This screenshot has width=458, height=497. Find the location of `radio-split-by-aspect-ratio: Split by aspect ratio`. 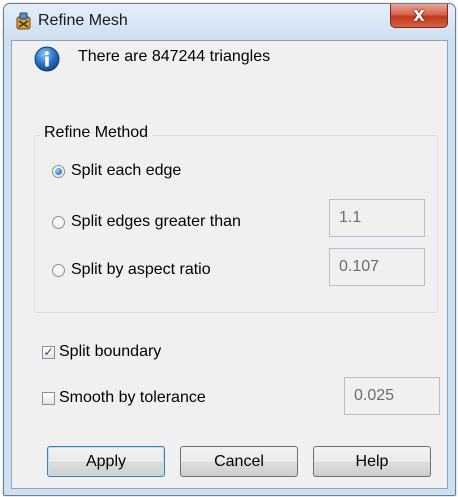

radio-split-by-aspect-ratio: Split by aspect ratio is located at coordinates (131, 270).